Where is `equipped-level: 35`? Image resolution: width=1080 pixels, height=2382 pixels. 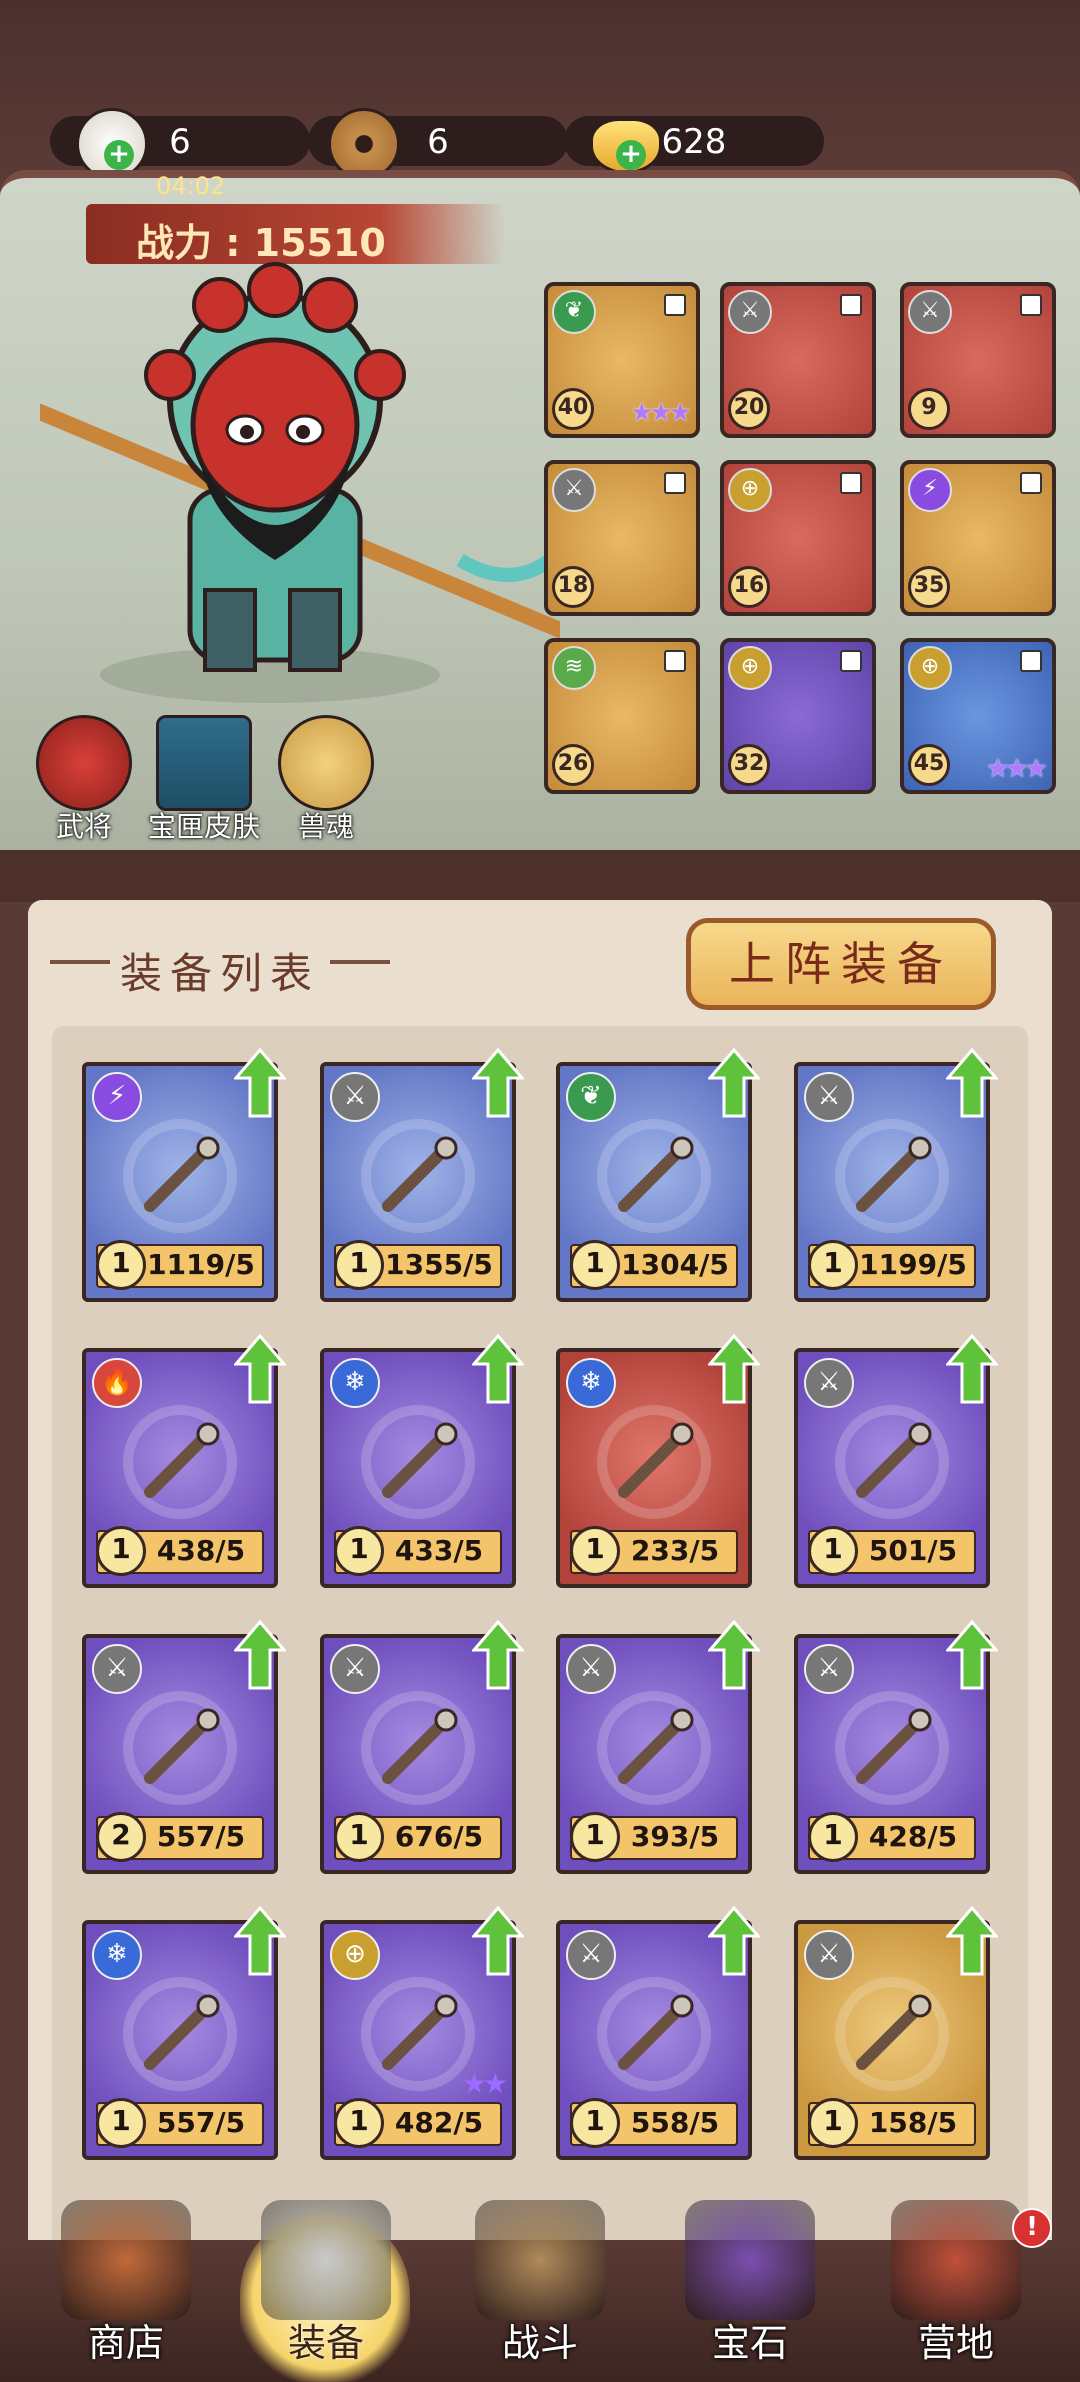
equipped-level: 35 is located at coordinates (929, 587).